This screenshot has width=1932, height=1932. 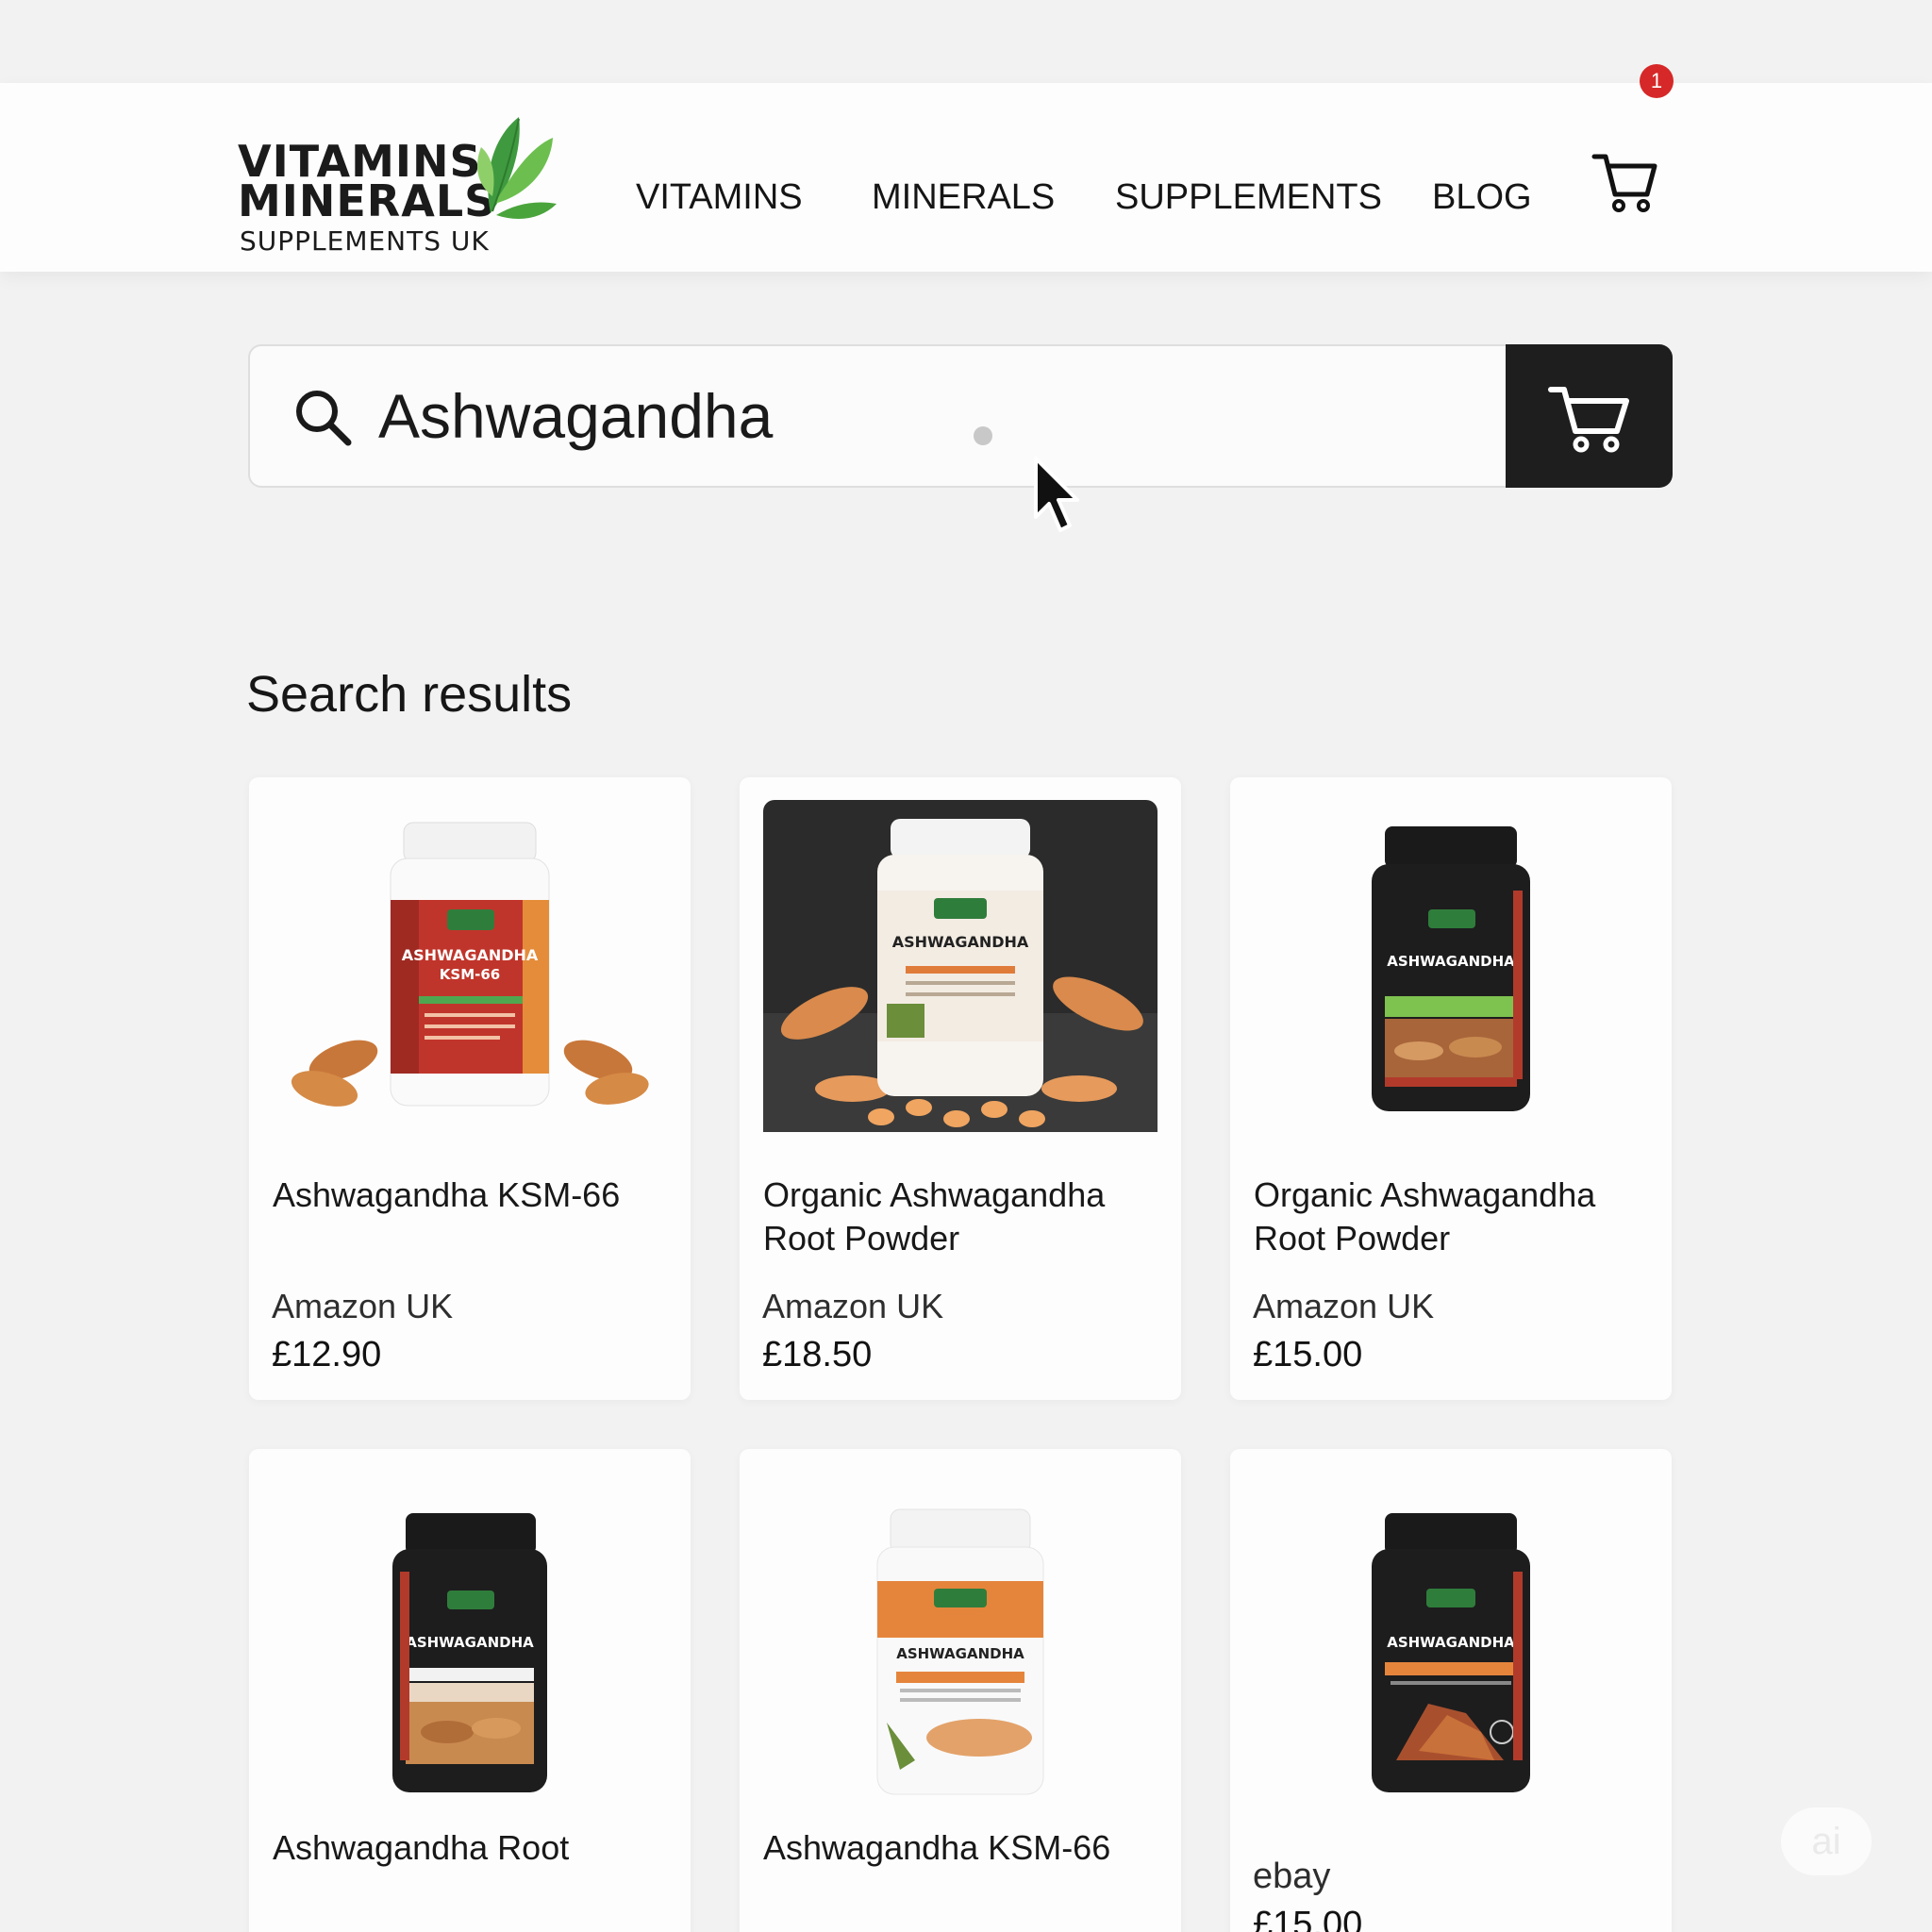 I want to click on nav-item-supplements: SUPPLEMENTS, so click(x=1248, y=198).